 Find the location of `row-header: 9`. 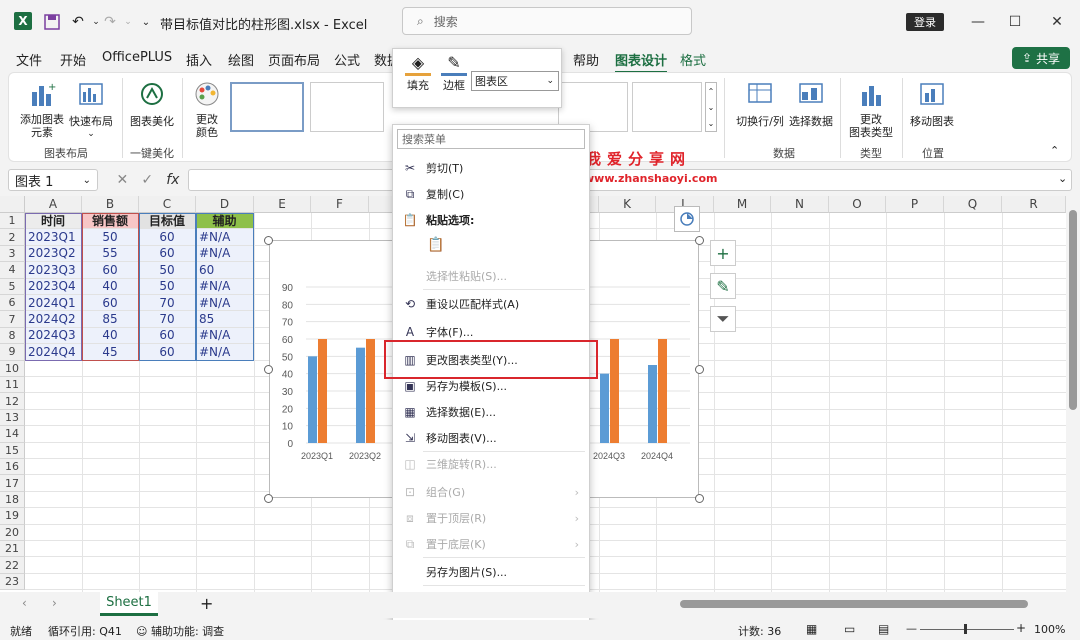

row-header: 9 is located at coordinates (12, 352).